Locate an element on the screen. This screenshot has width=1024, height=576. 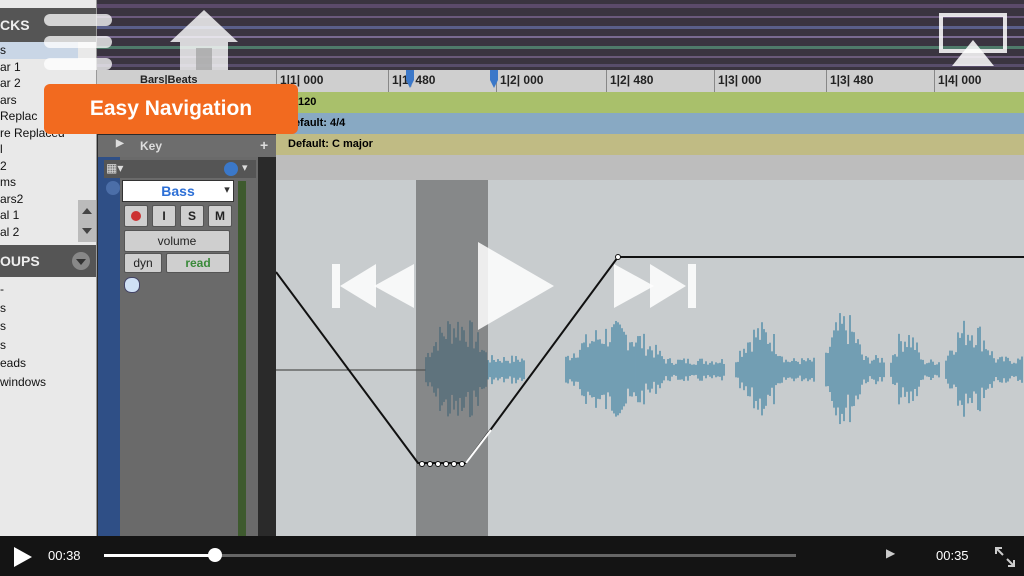
airplay-icon is located at coordinates (973, 40).